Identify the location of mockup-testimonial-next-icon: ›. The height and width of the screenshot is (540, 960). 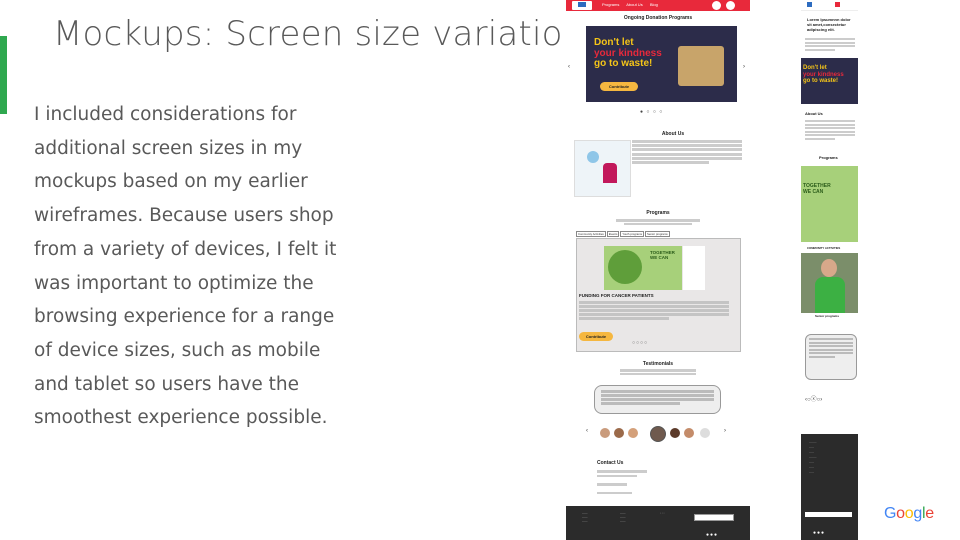
(725, 431).